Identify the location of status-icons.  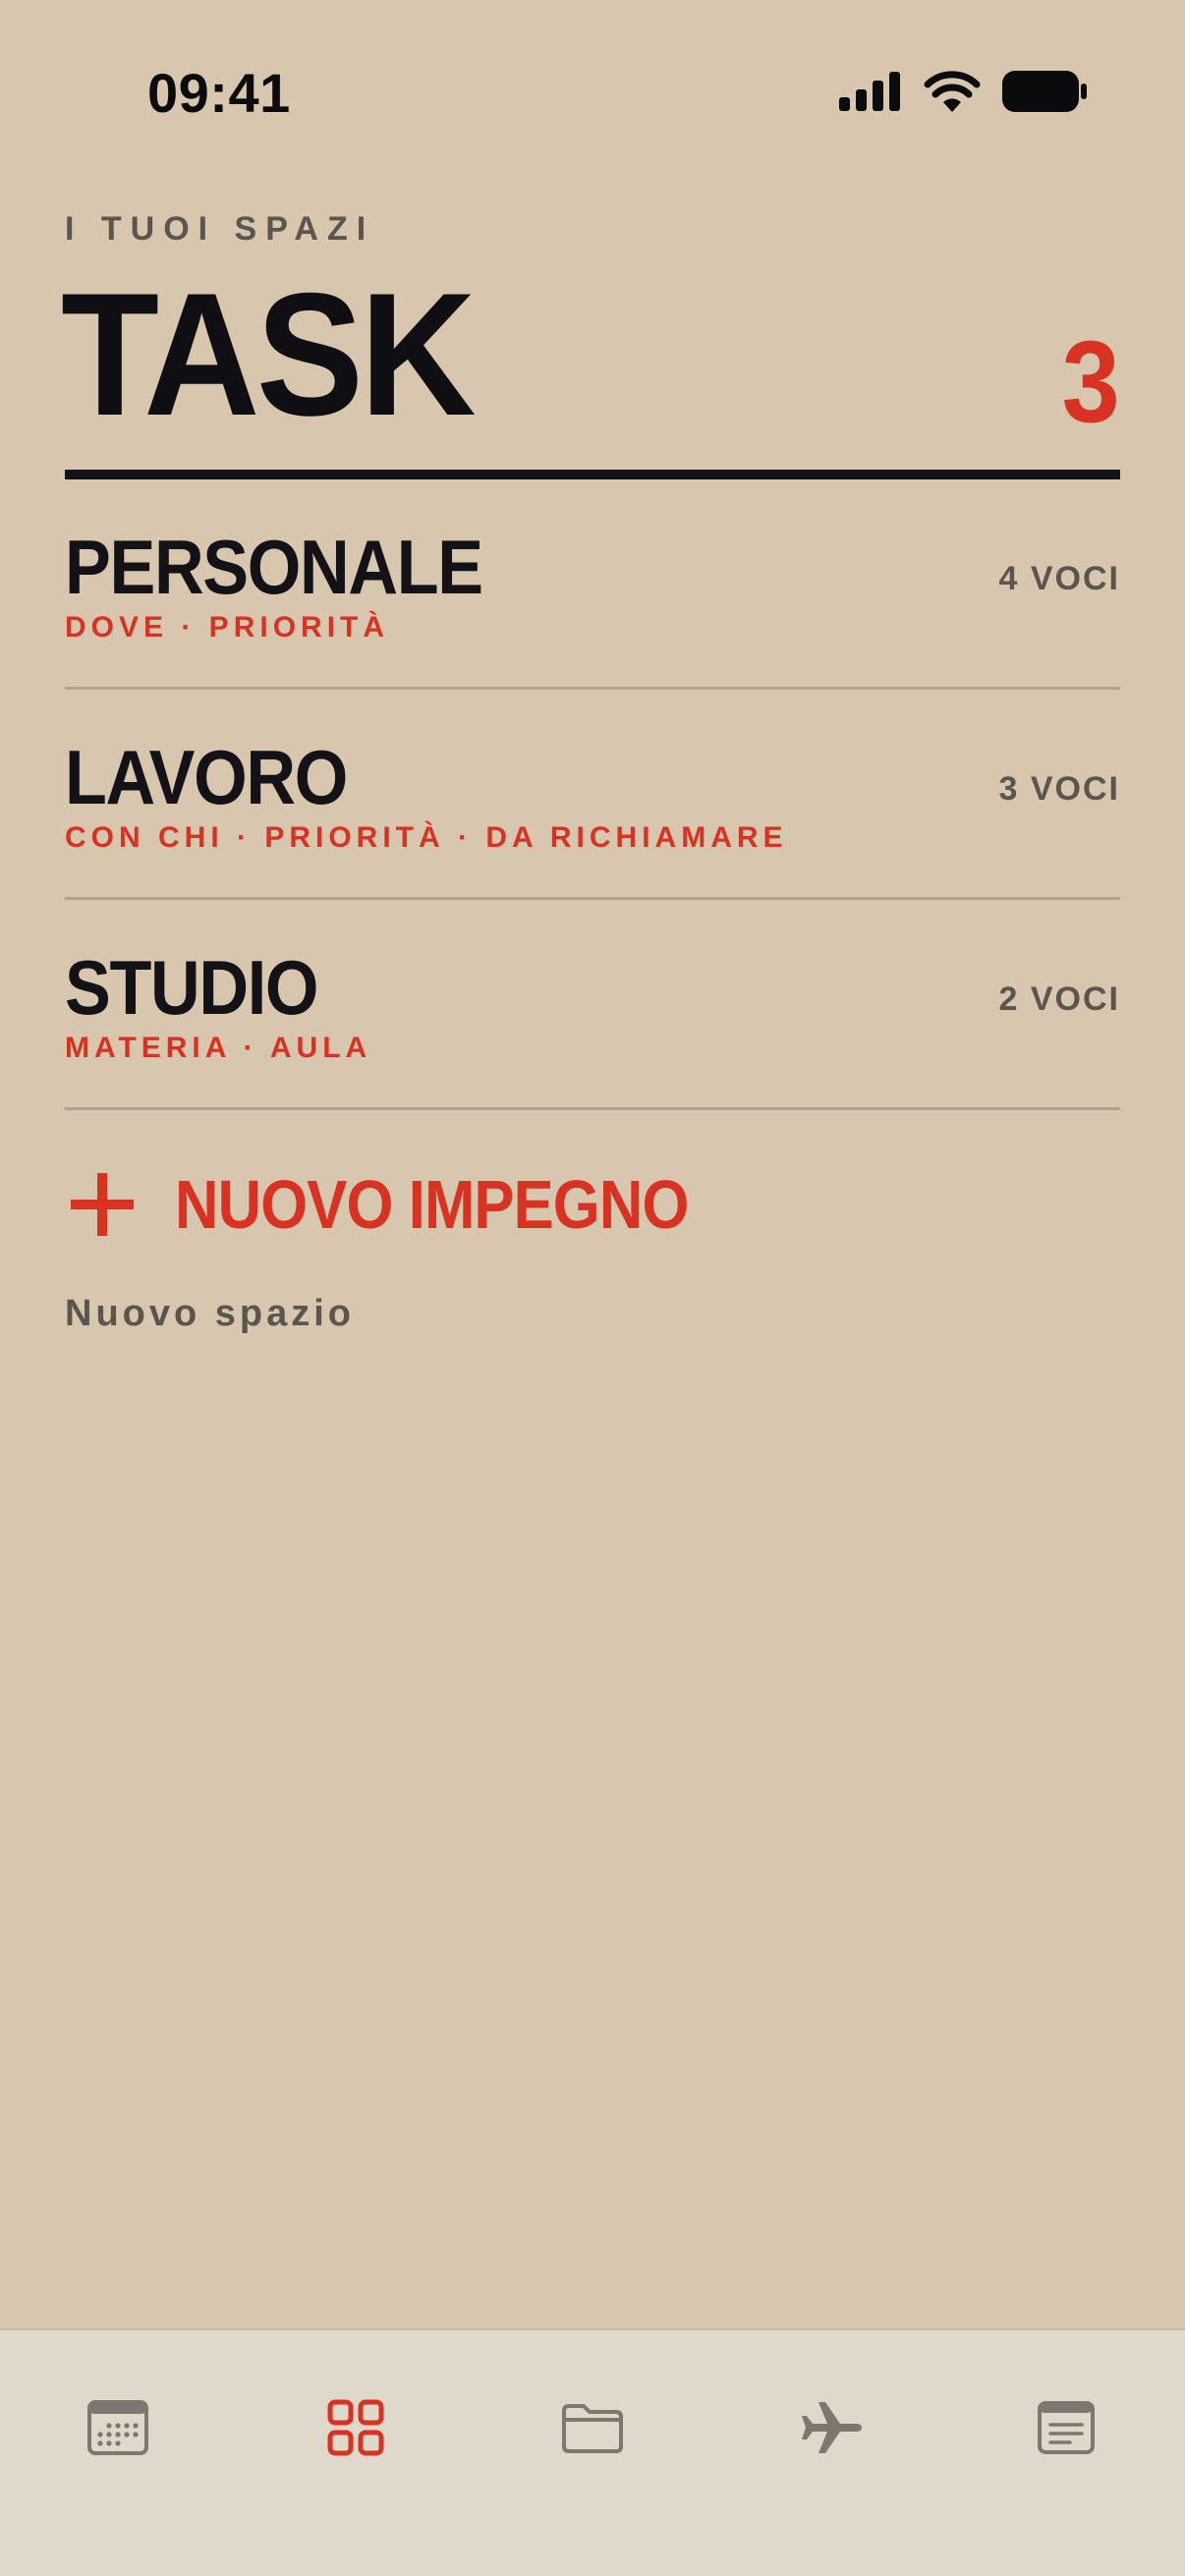
(963, 91).